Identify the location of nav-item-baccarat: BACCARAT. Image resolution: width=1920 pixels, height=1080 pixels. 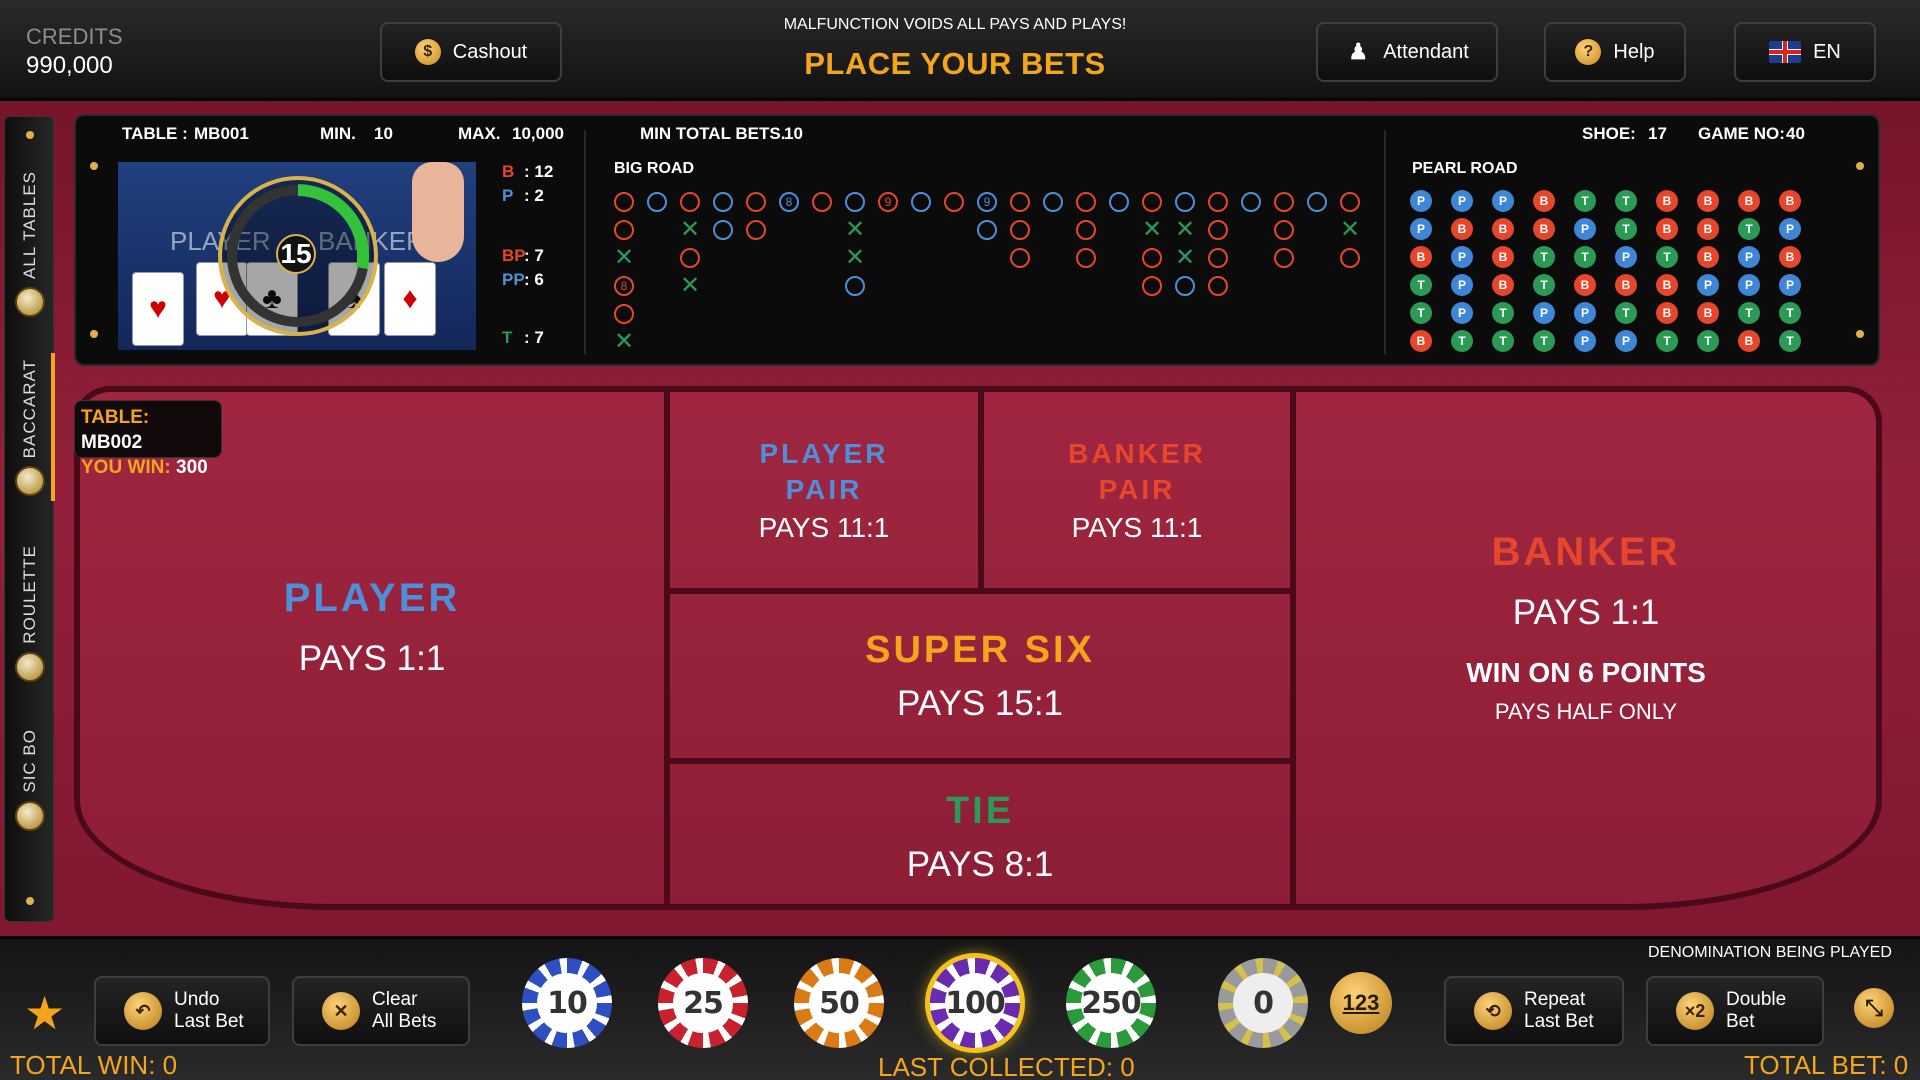
(30, 428).